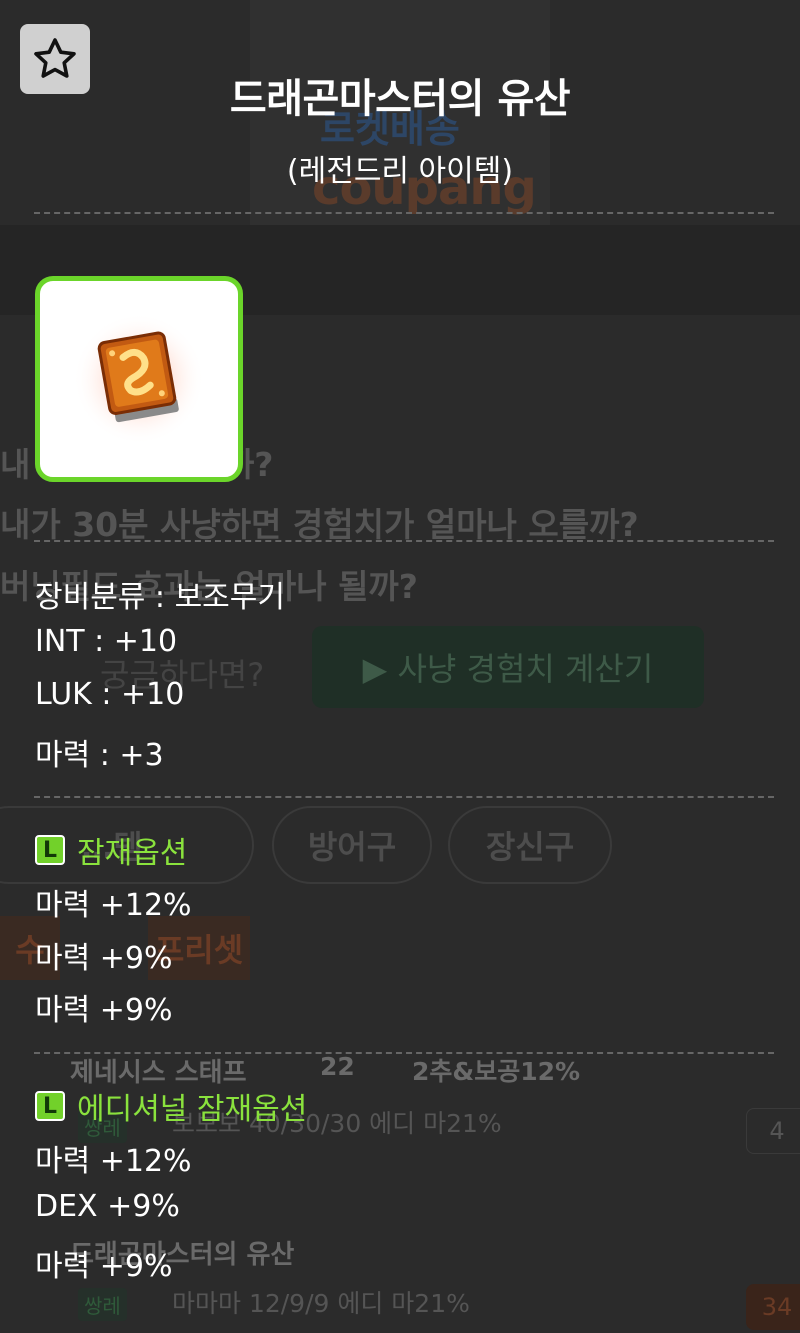 The height and width of the screenshot is (1333, 800). What do you see at coordinates (113, 1161) in the screenshot?
I see `additional-potential-line: 마력 +12%` at bounding box center [113, 1161].